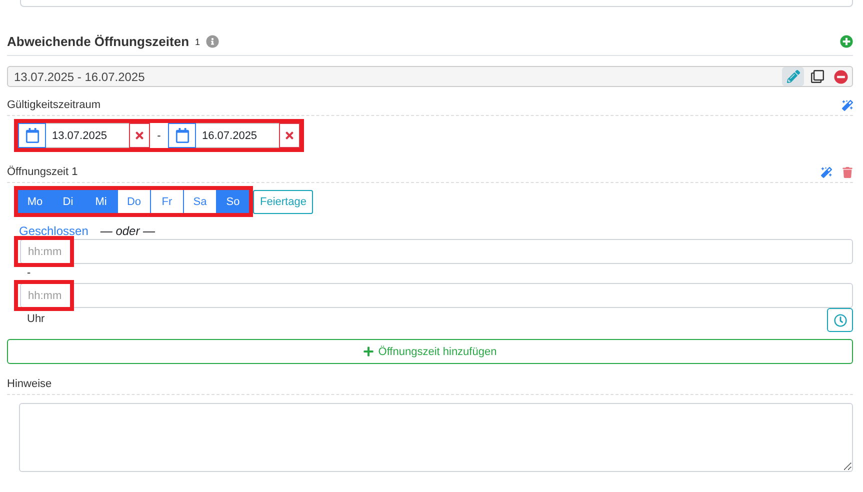  What do you see at coordinates (841, 77) in the screenshot?
I see `minus-icon` at bounding box center [841, 77].